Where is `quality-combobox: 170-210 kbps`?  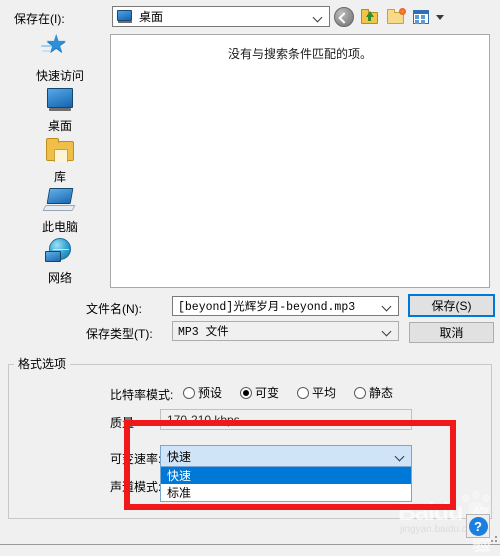
quality-combobox: 170-210 kbps is located at coordinates (286, 419).